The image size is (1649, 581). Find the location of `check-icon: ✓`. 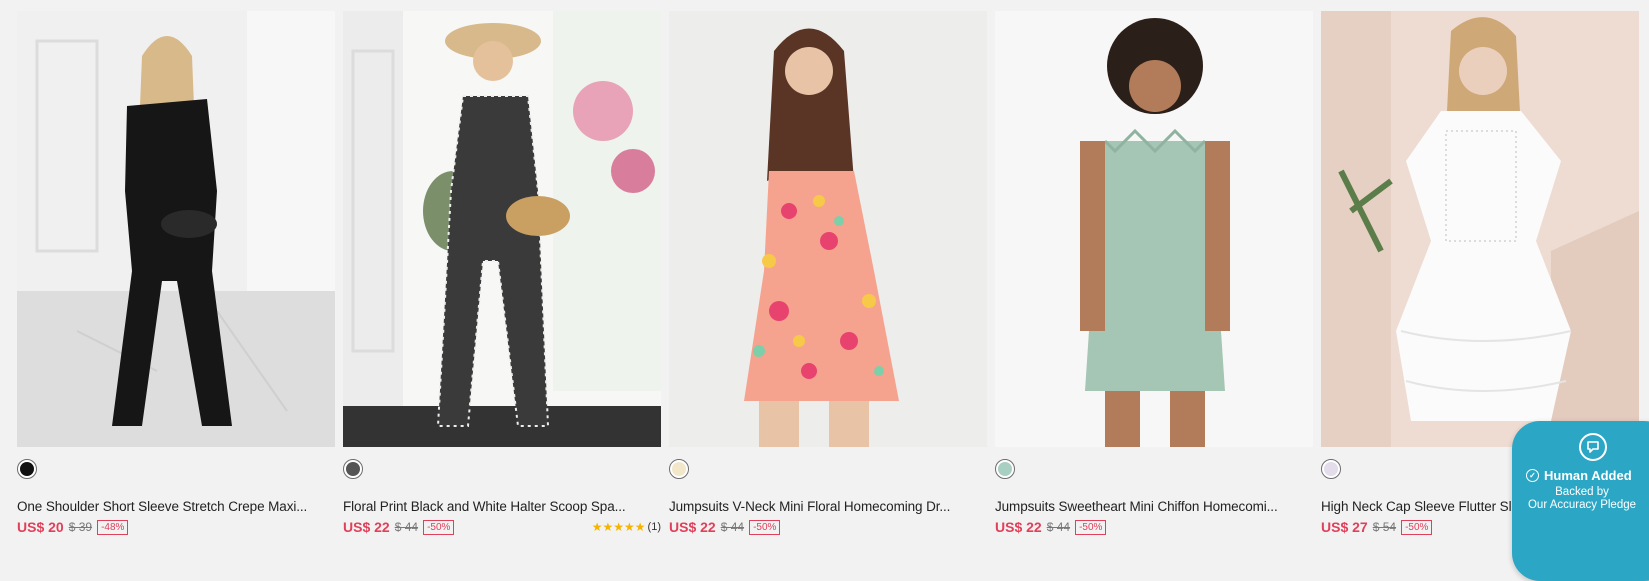

check-icon: ✓ is located at coordinates (1532, 475).